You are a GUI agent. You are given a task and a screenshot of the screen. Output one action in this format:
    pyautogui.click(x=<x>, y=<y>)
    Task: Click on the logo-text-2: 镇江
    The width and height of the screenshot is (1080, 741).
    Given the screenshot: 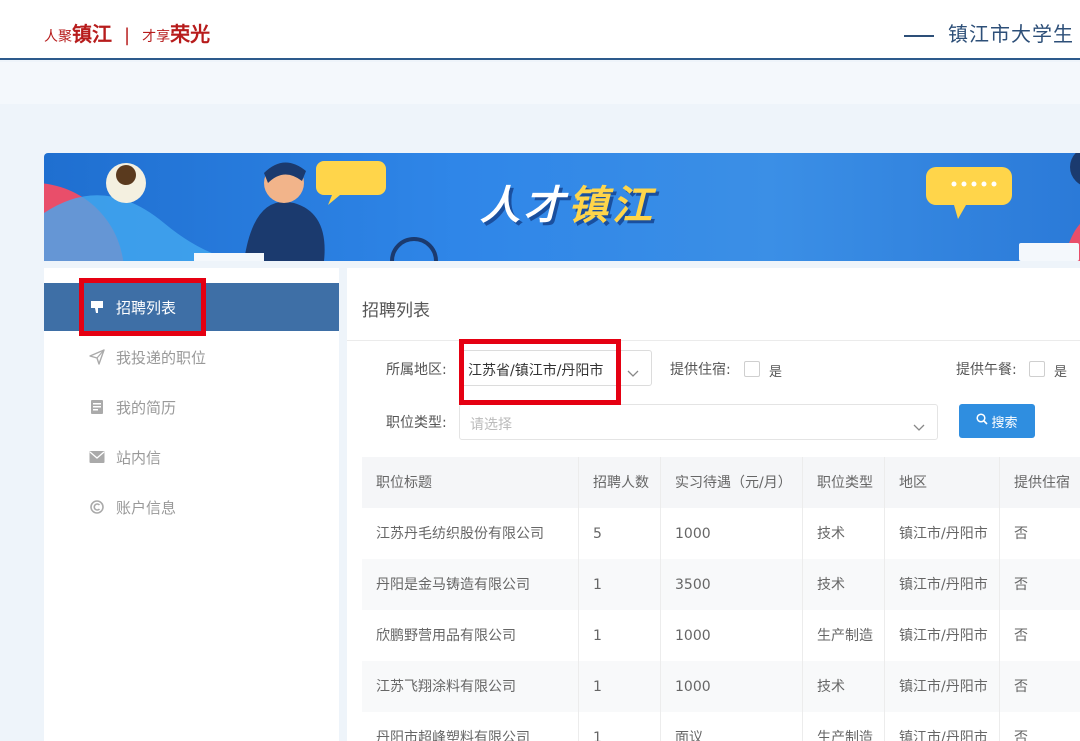 What is the action you would take?
    pyautogui.click(x=92, y=34)
    